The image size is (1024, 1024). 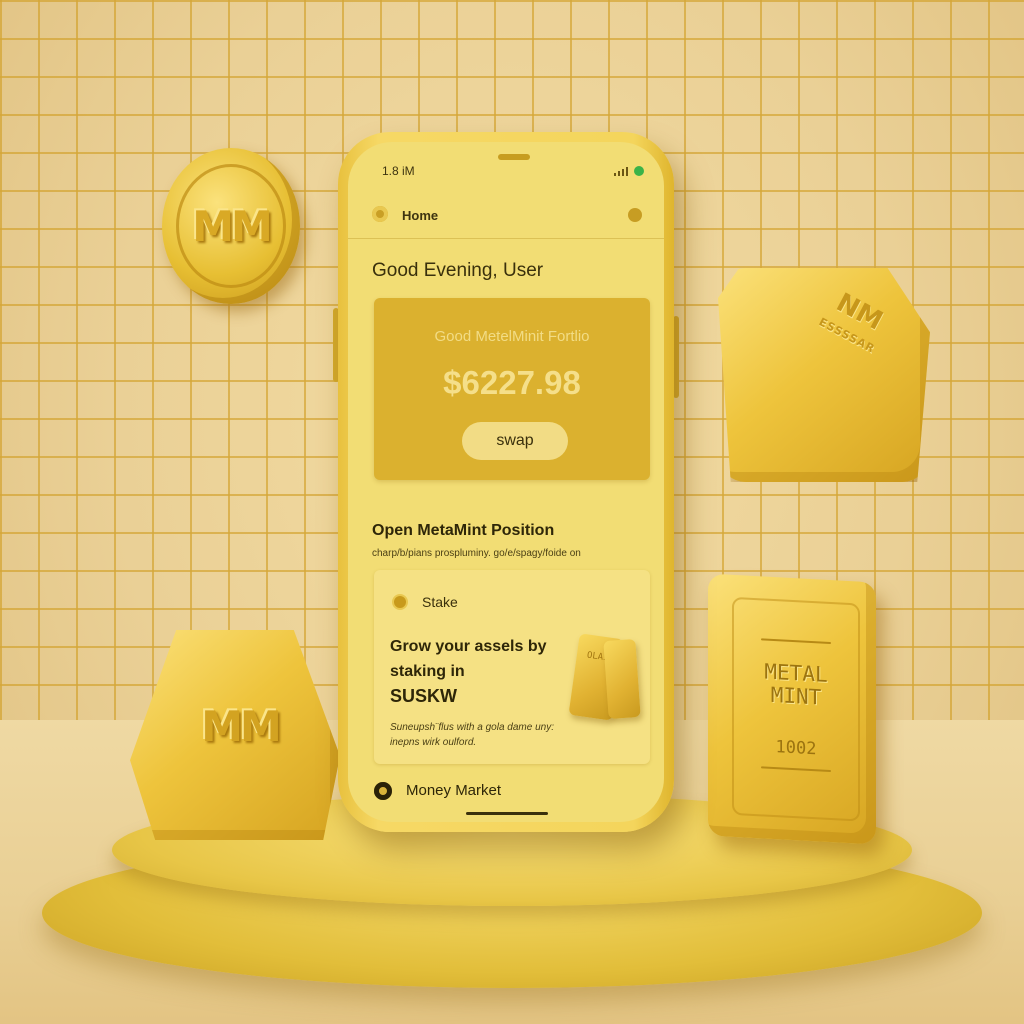 I want to click on bar-title: METAL MINT, so click(x=796, y=684).